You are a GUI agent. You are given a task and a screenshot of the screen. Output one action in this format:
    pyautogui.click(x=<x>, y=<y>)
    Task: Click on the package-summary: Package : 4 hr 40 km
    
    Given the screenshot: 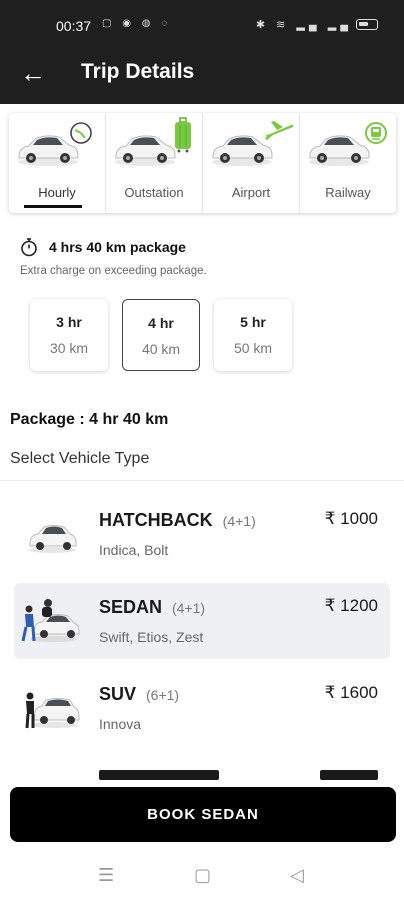 What is the action you would take?
    pyautogui.click(x=89, y=419)
    